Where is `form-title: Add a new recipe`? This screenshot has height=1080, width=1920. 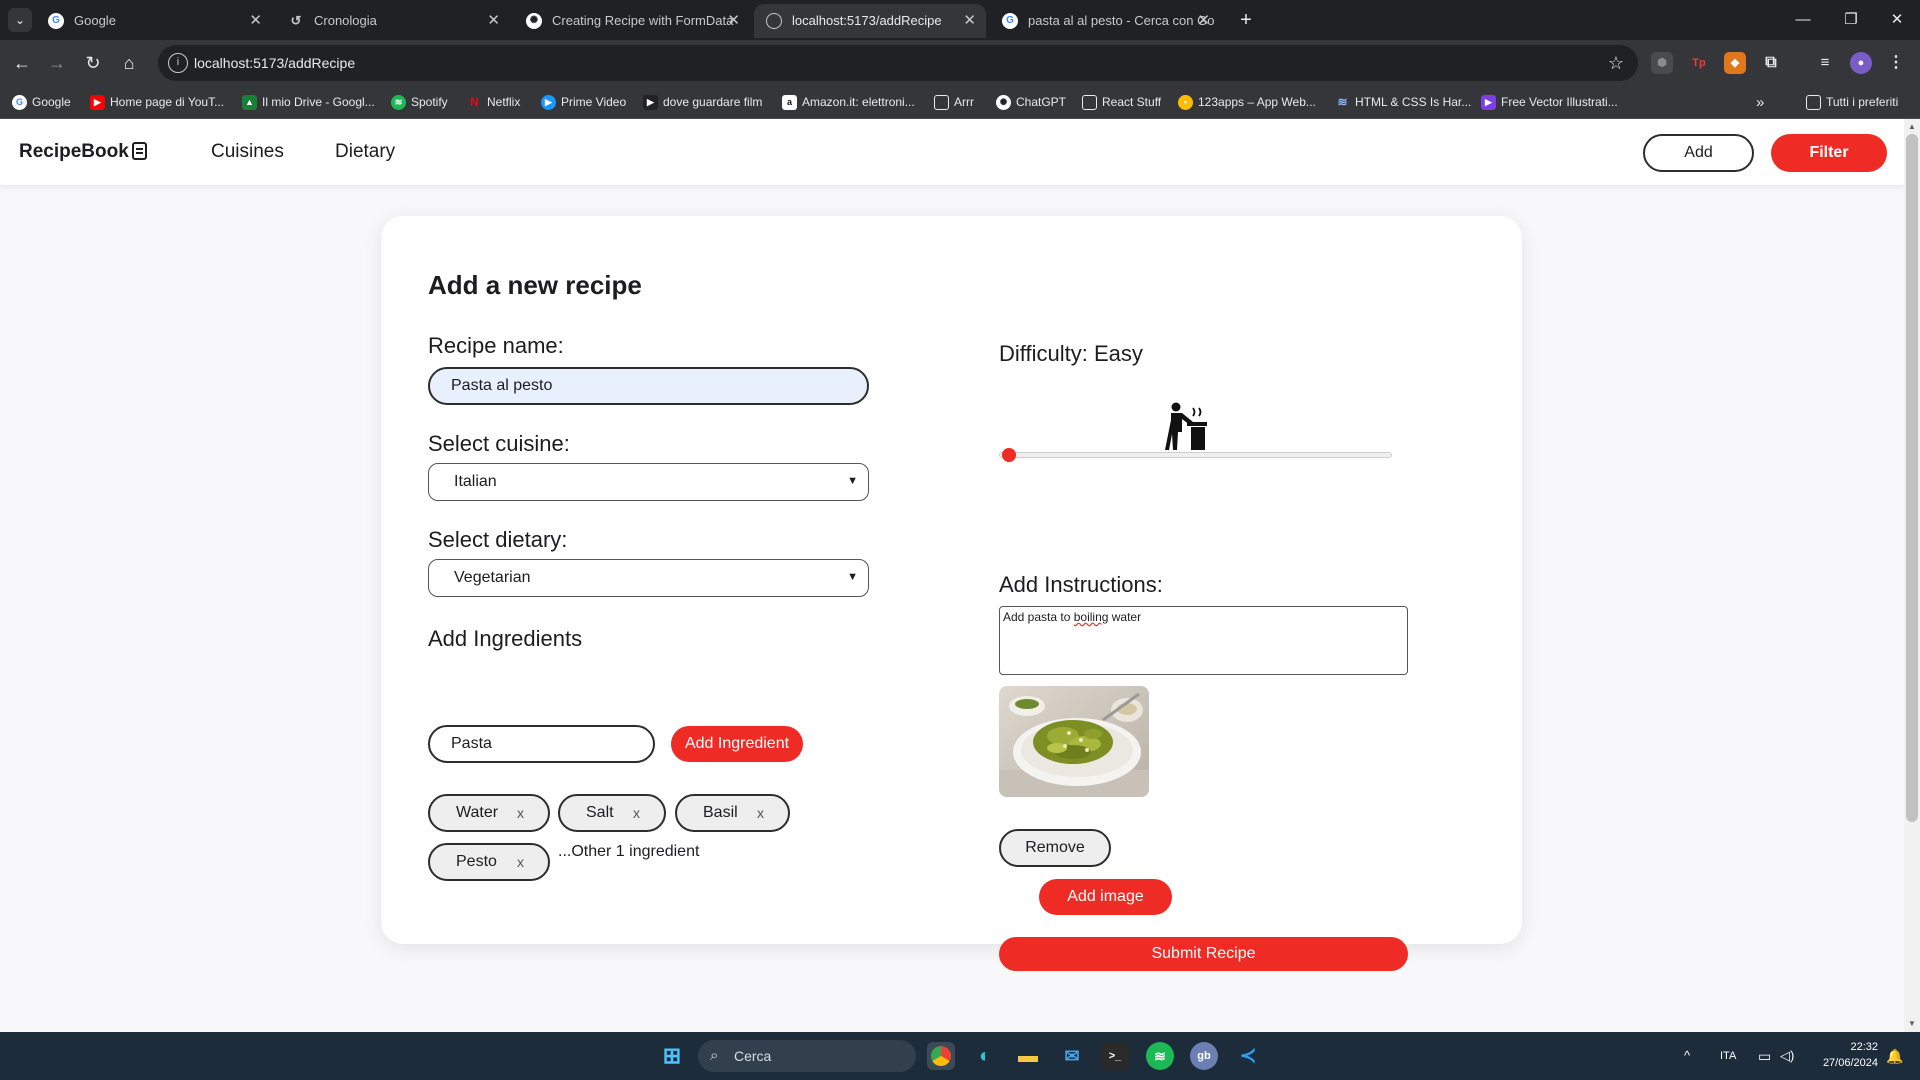
form-title: Add a new recipe is located at coordinates (535, 285).